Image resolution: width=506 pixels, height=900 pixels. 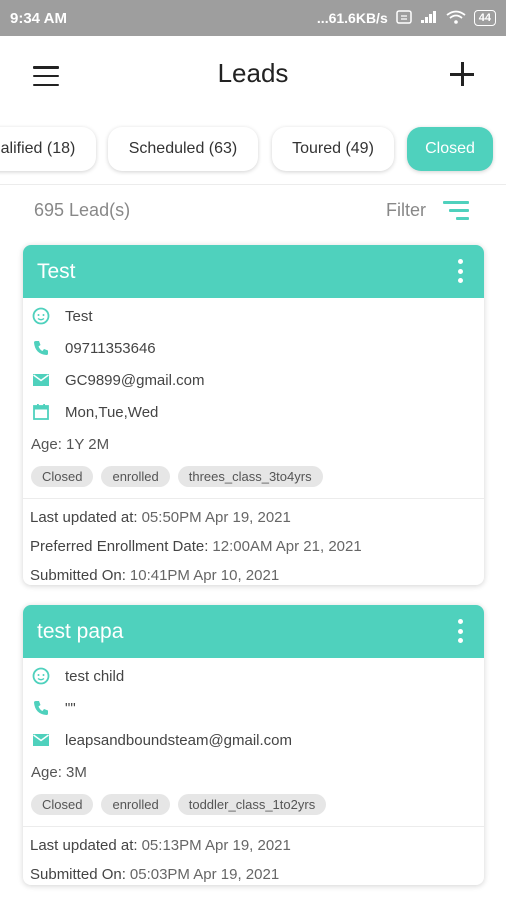 I want to click on child-row: Test, so click(x=253, y=316).